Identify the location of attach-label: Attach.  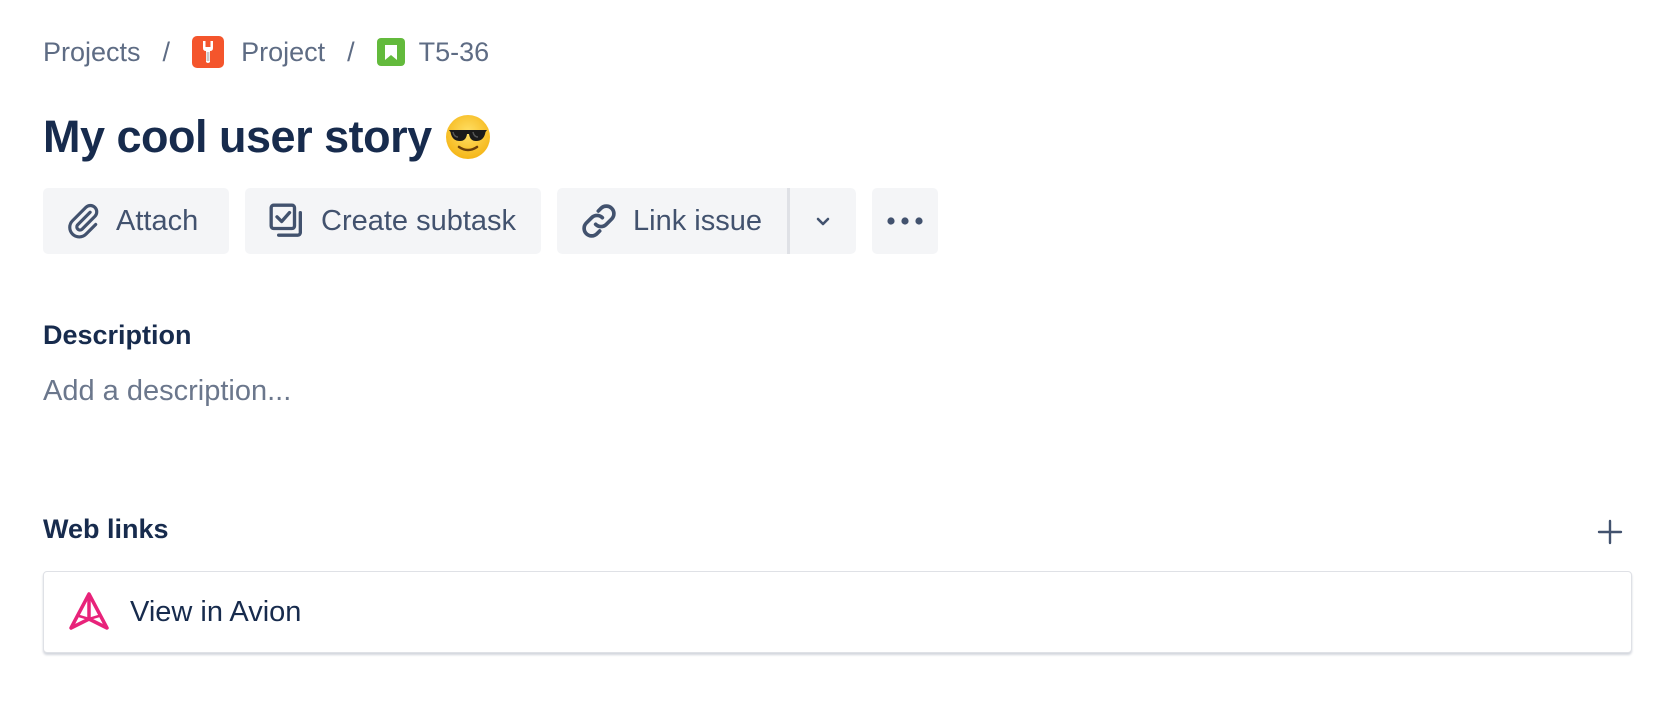
(157, 220).